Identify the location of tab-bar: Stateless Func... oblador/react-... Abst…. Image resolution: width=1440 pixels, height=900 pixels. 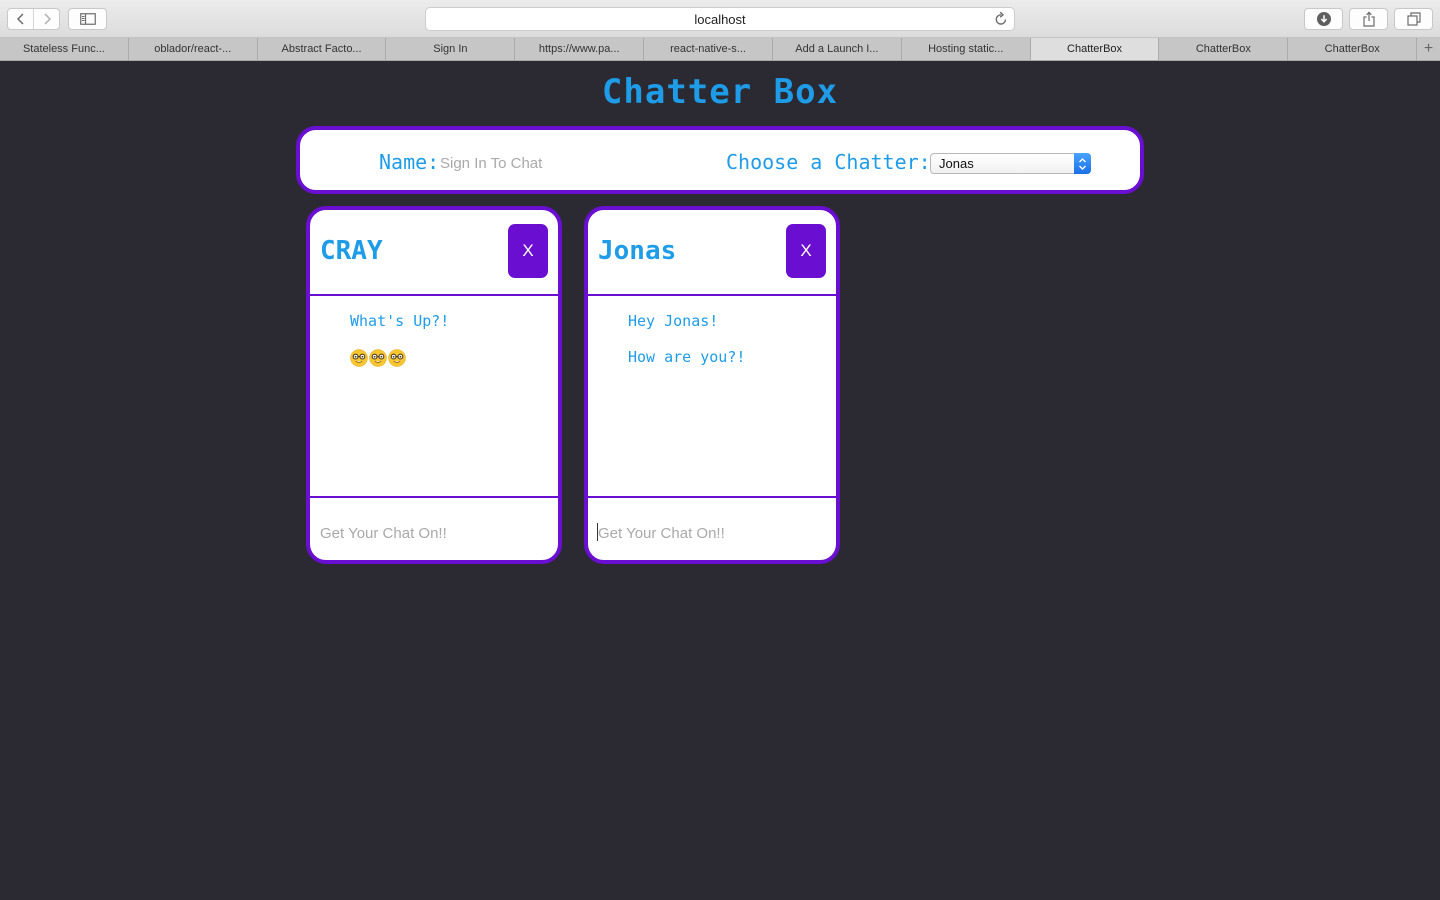
(720, 49).